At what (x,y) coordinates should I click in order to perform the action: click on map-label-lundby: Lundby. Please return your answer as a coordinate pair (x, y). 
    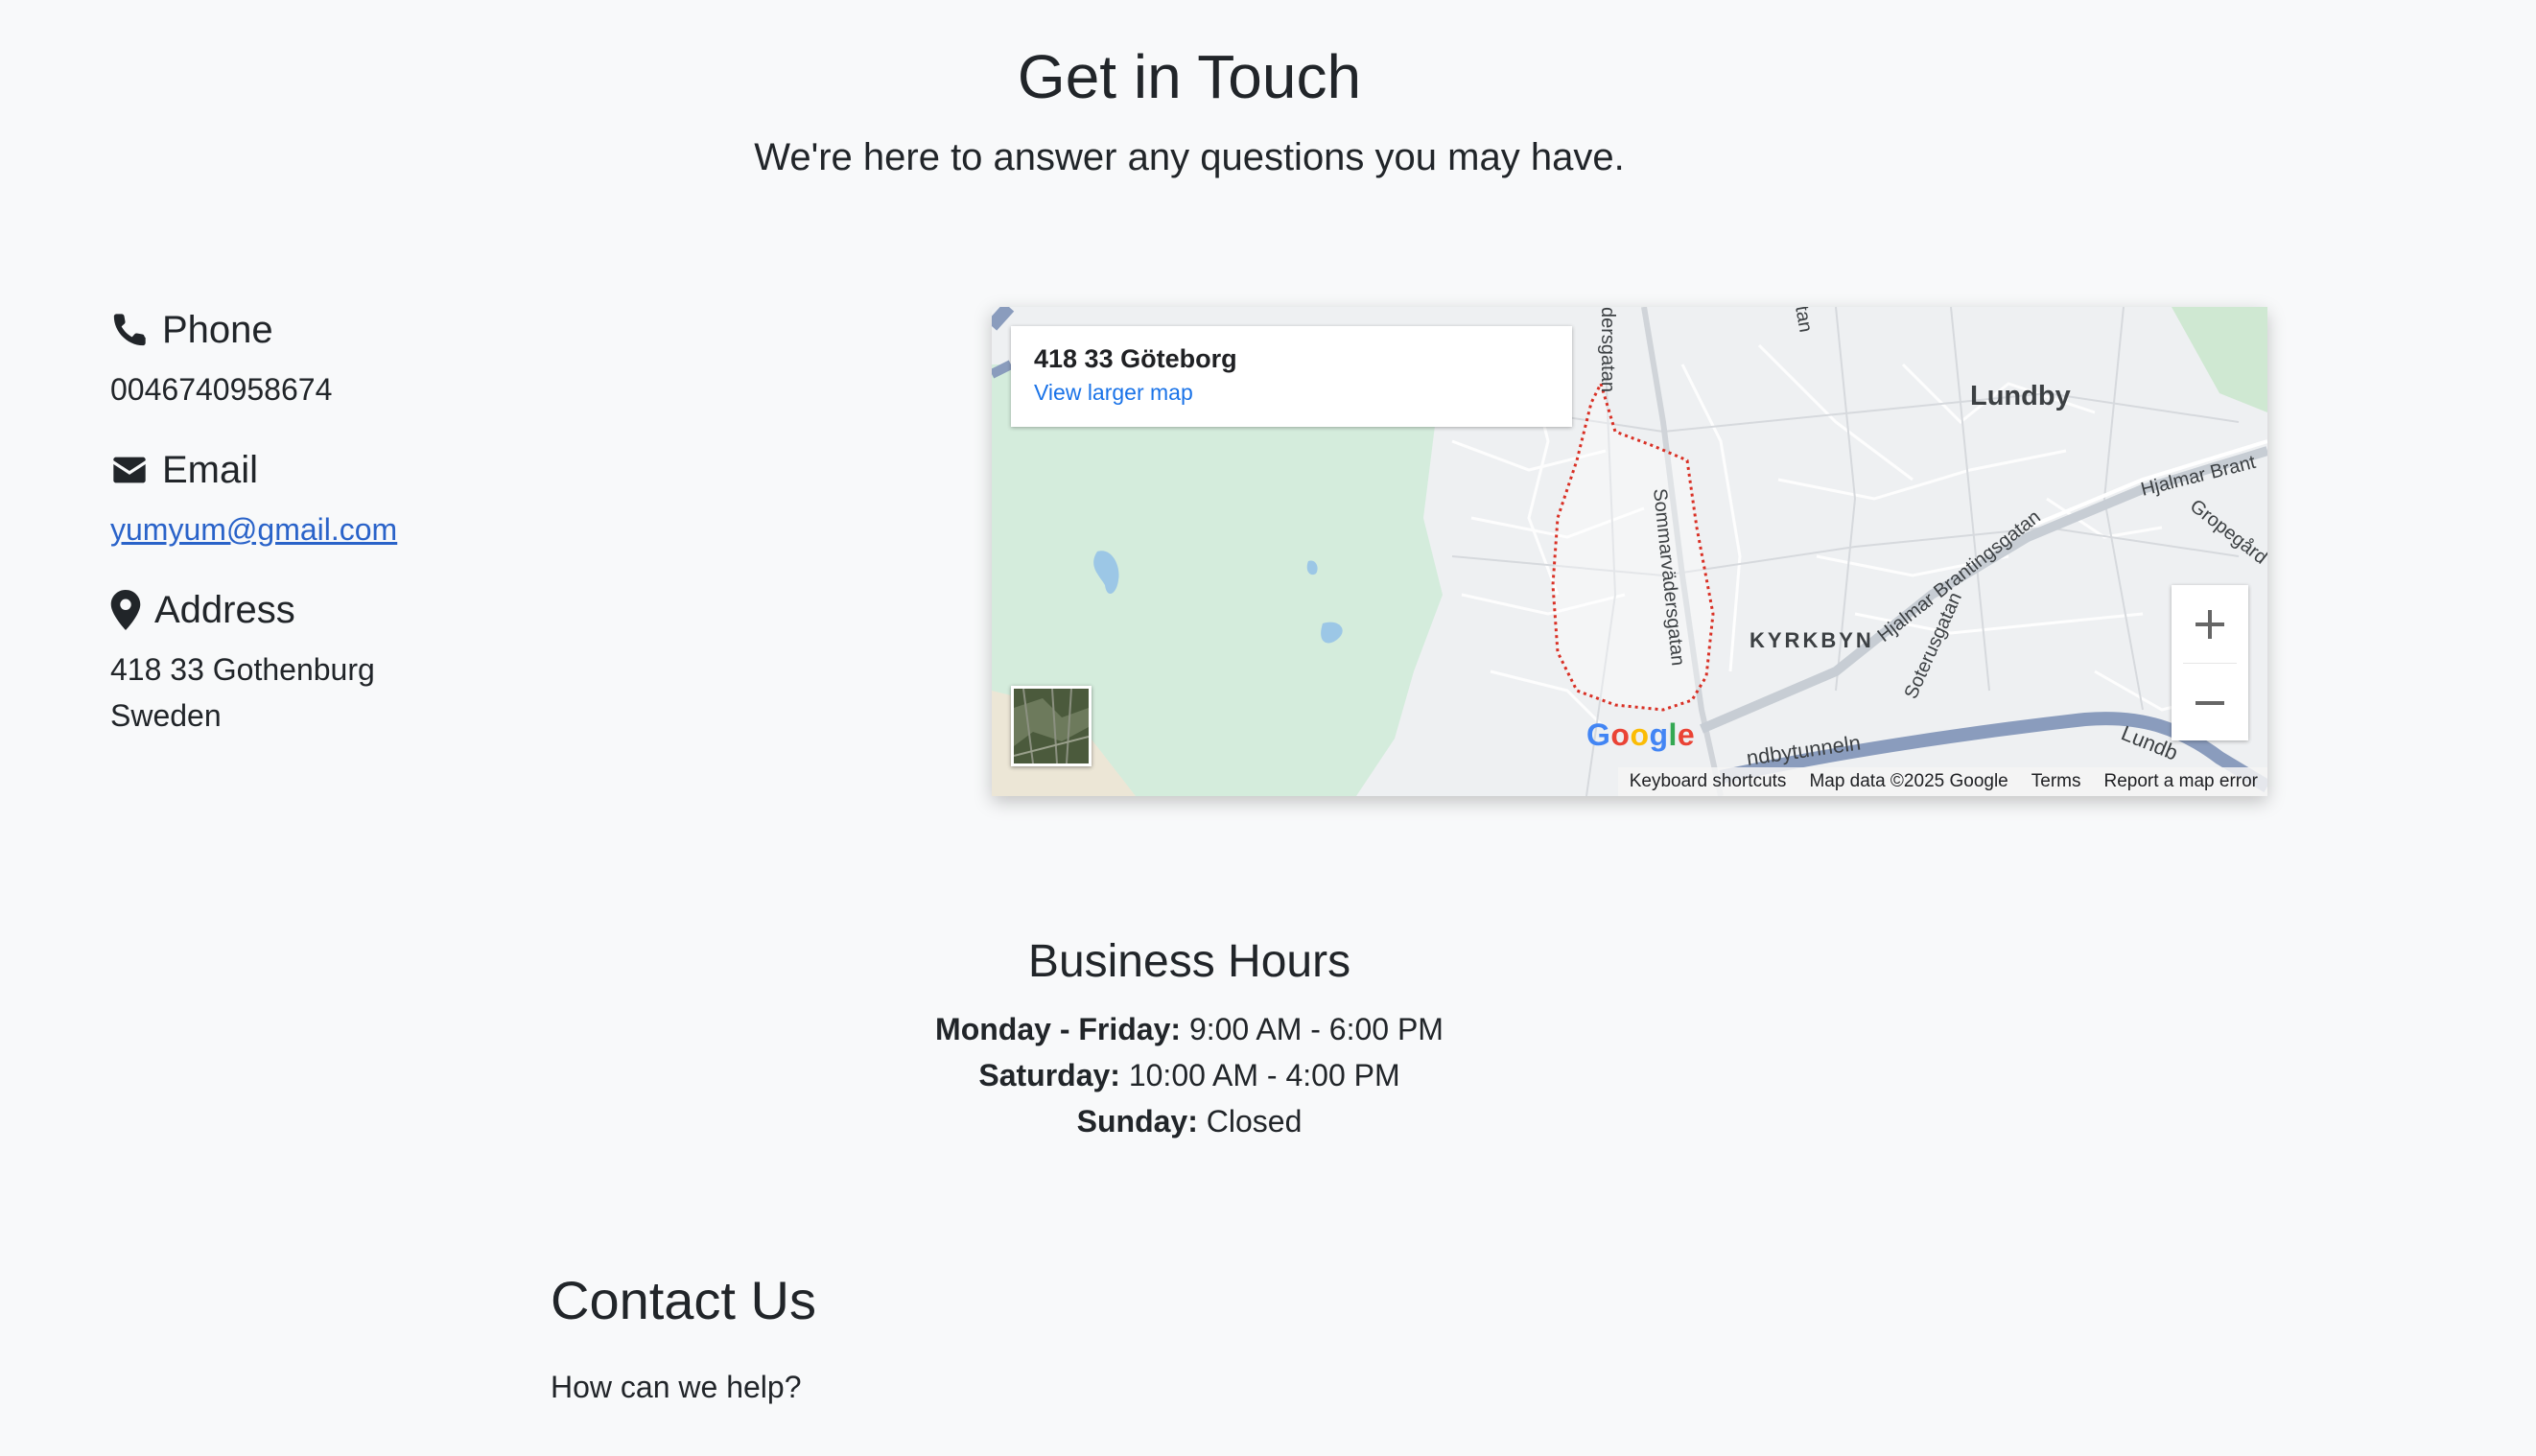
    Looking at the image, I should click on (2020, 396).